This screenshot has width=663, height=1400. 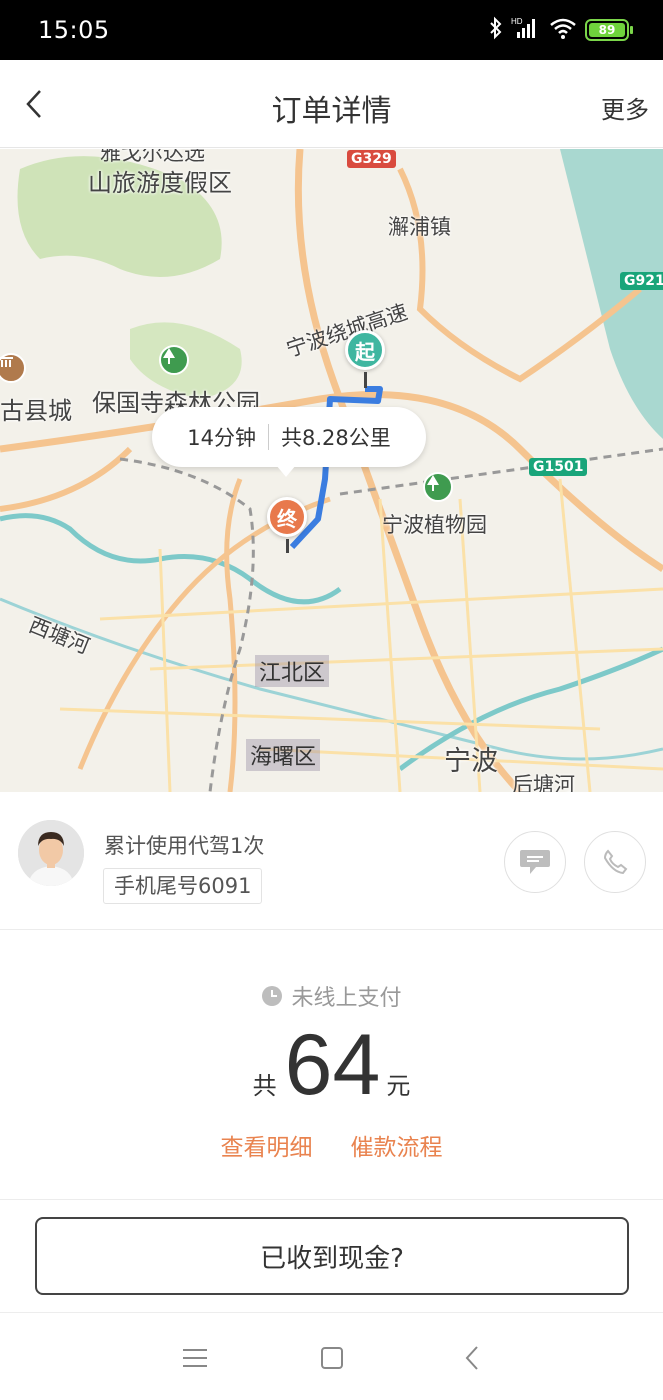 I want to click on system-nav-bar, so click(x=331, y=1356).